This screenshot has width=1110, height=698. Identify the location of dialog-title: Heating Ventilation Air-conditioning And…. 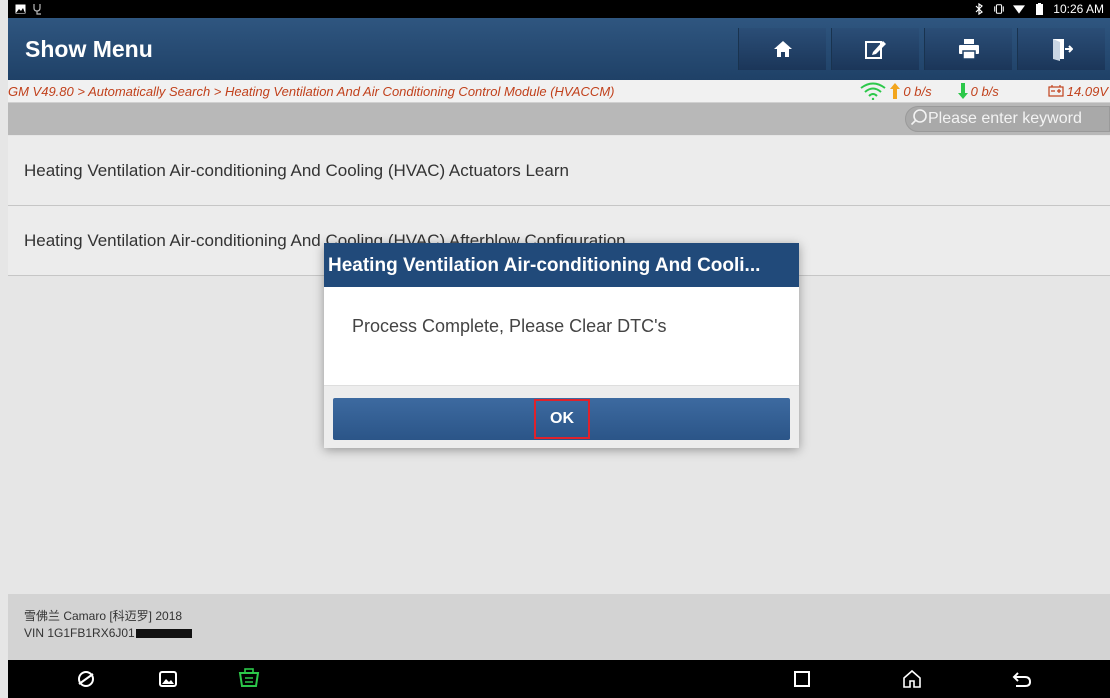
(561, 265).